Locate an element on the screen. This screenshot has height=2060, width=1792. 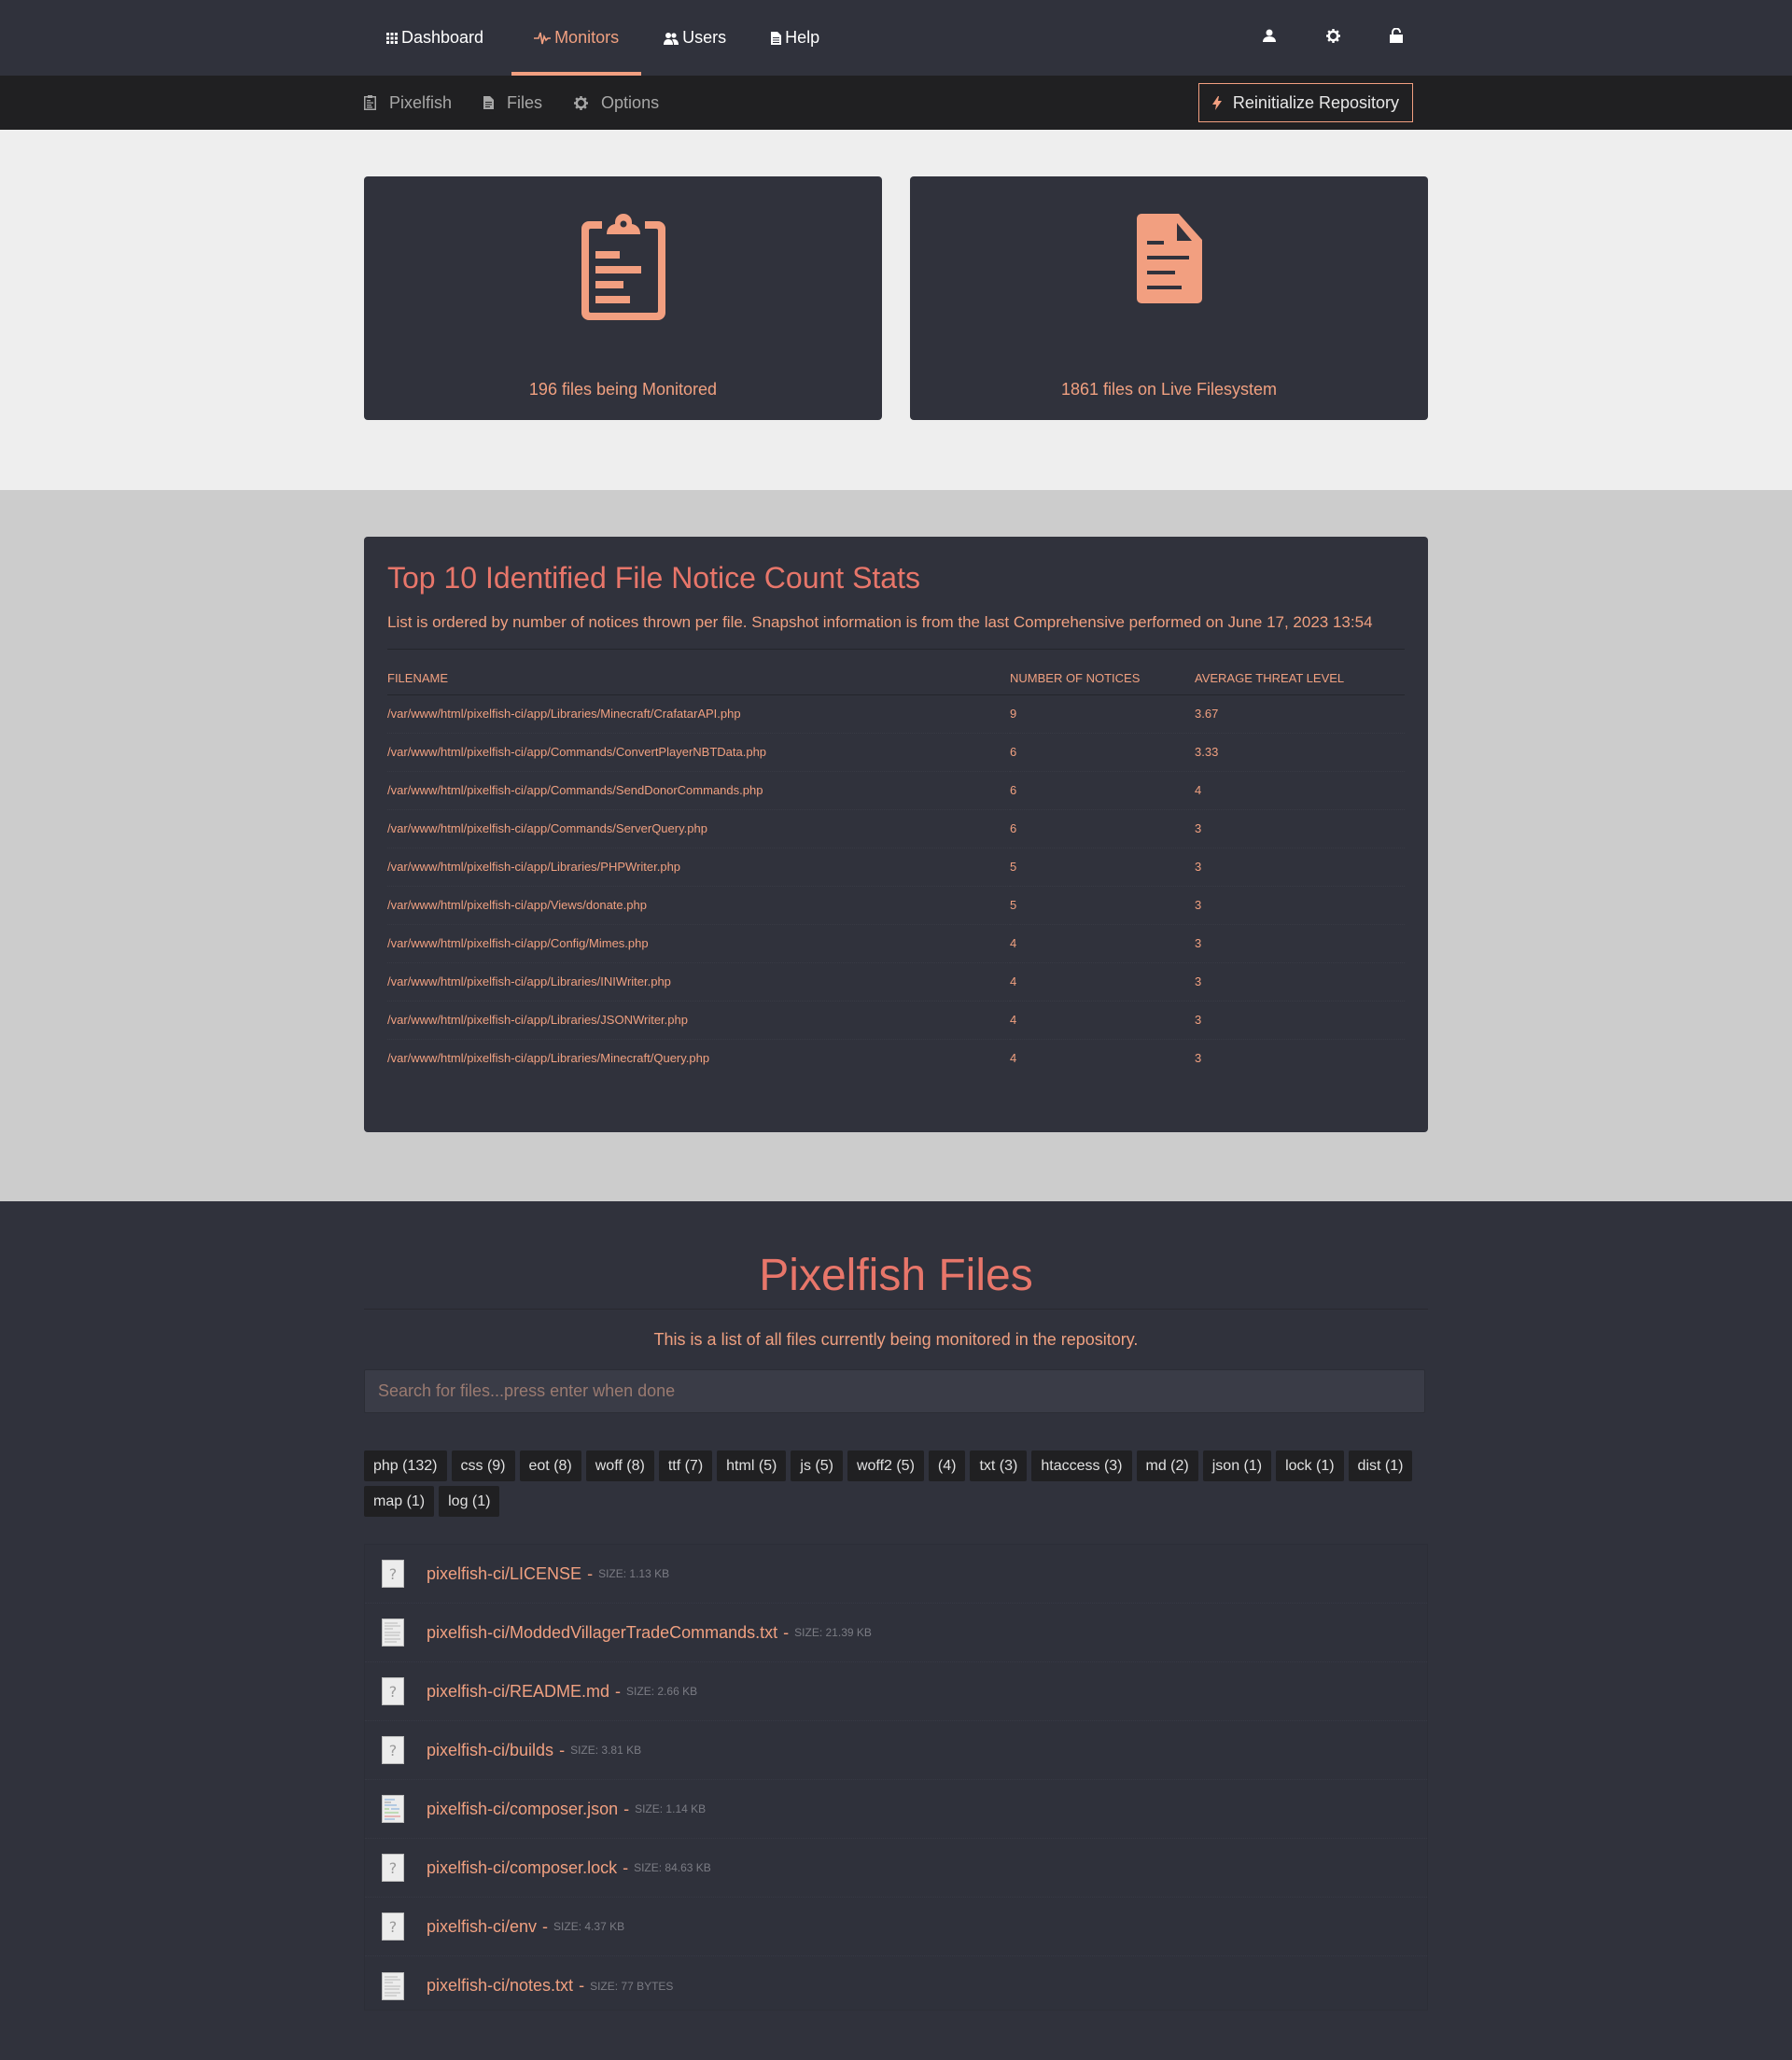
extension-tag: htaccess (3) is located at coordinates (1081, 1465).